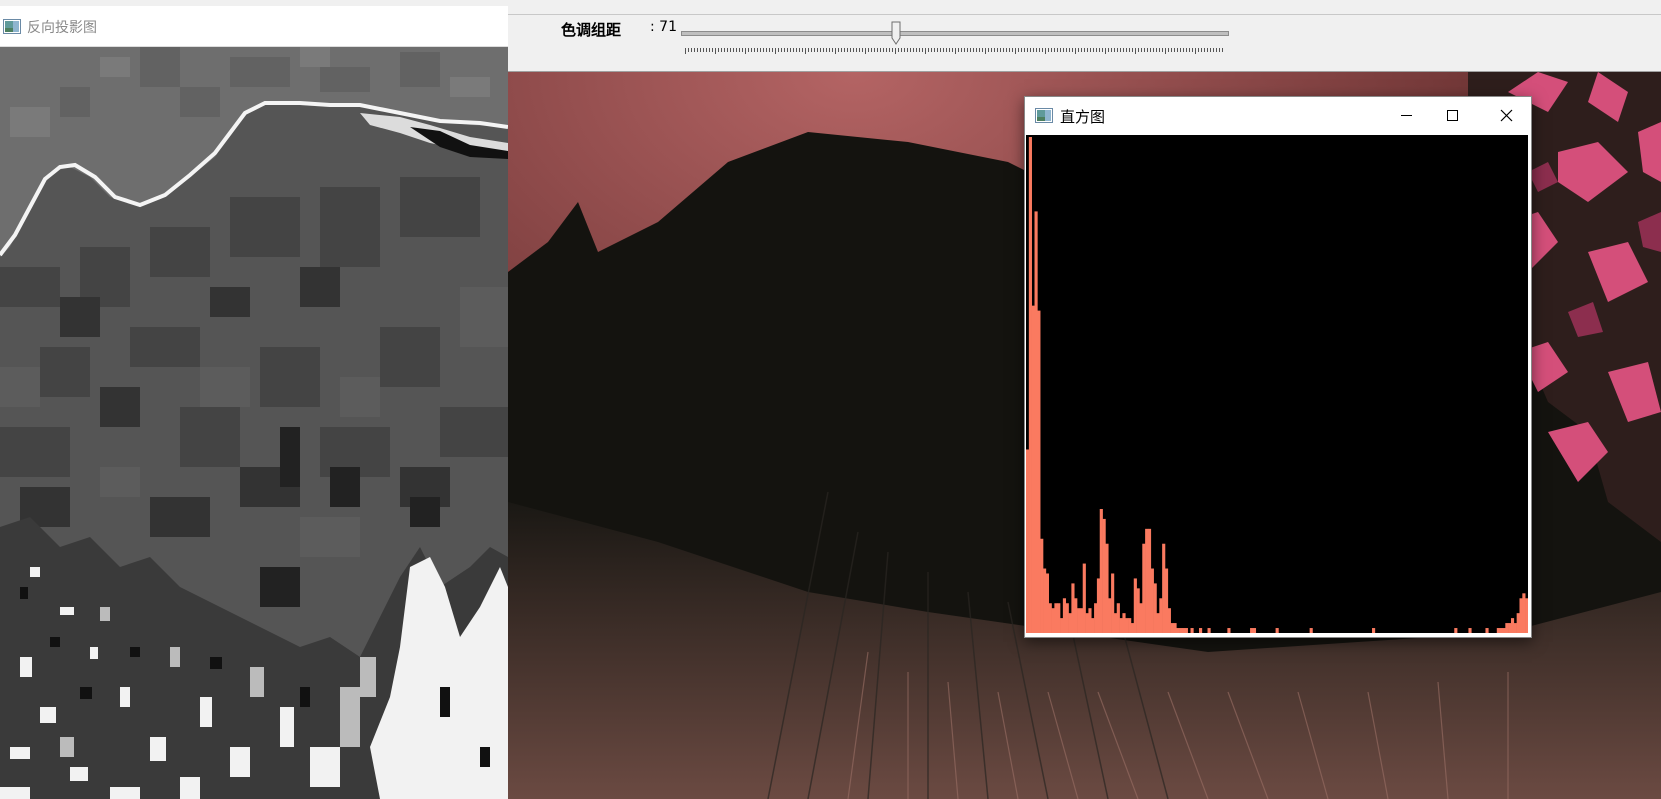 This screenshot has width=1661, height=799. I want to click on main-window-titlebar, so click(1084, 7).